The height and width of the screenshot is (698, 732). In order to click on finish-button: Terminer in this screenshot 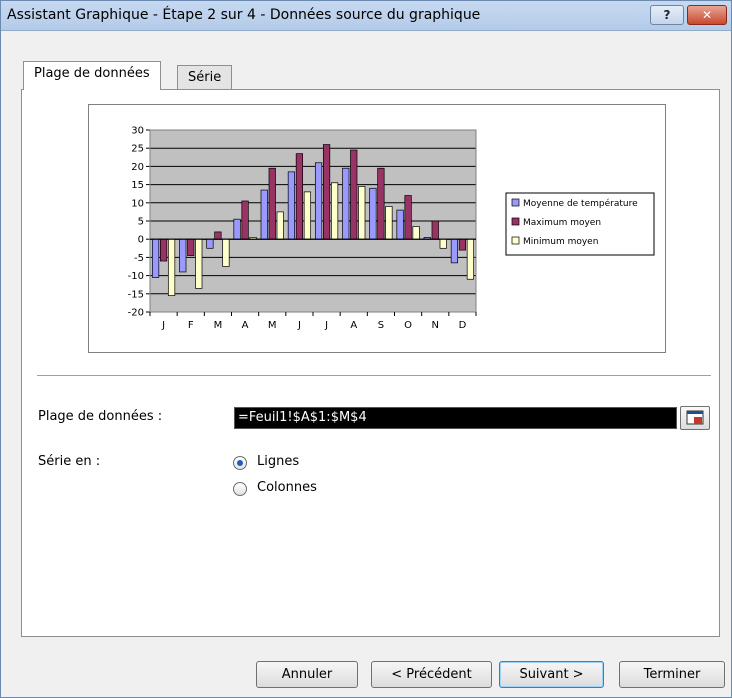, I will do `click(672, 674)`.